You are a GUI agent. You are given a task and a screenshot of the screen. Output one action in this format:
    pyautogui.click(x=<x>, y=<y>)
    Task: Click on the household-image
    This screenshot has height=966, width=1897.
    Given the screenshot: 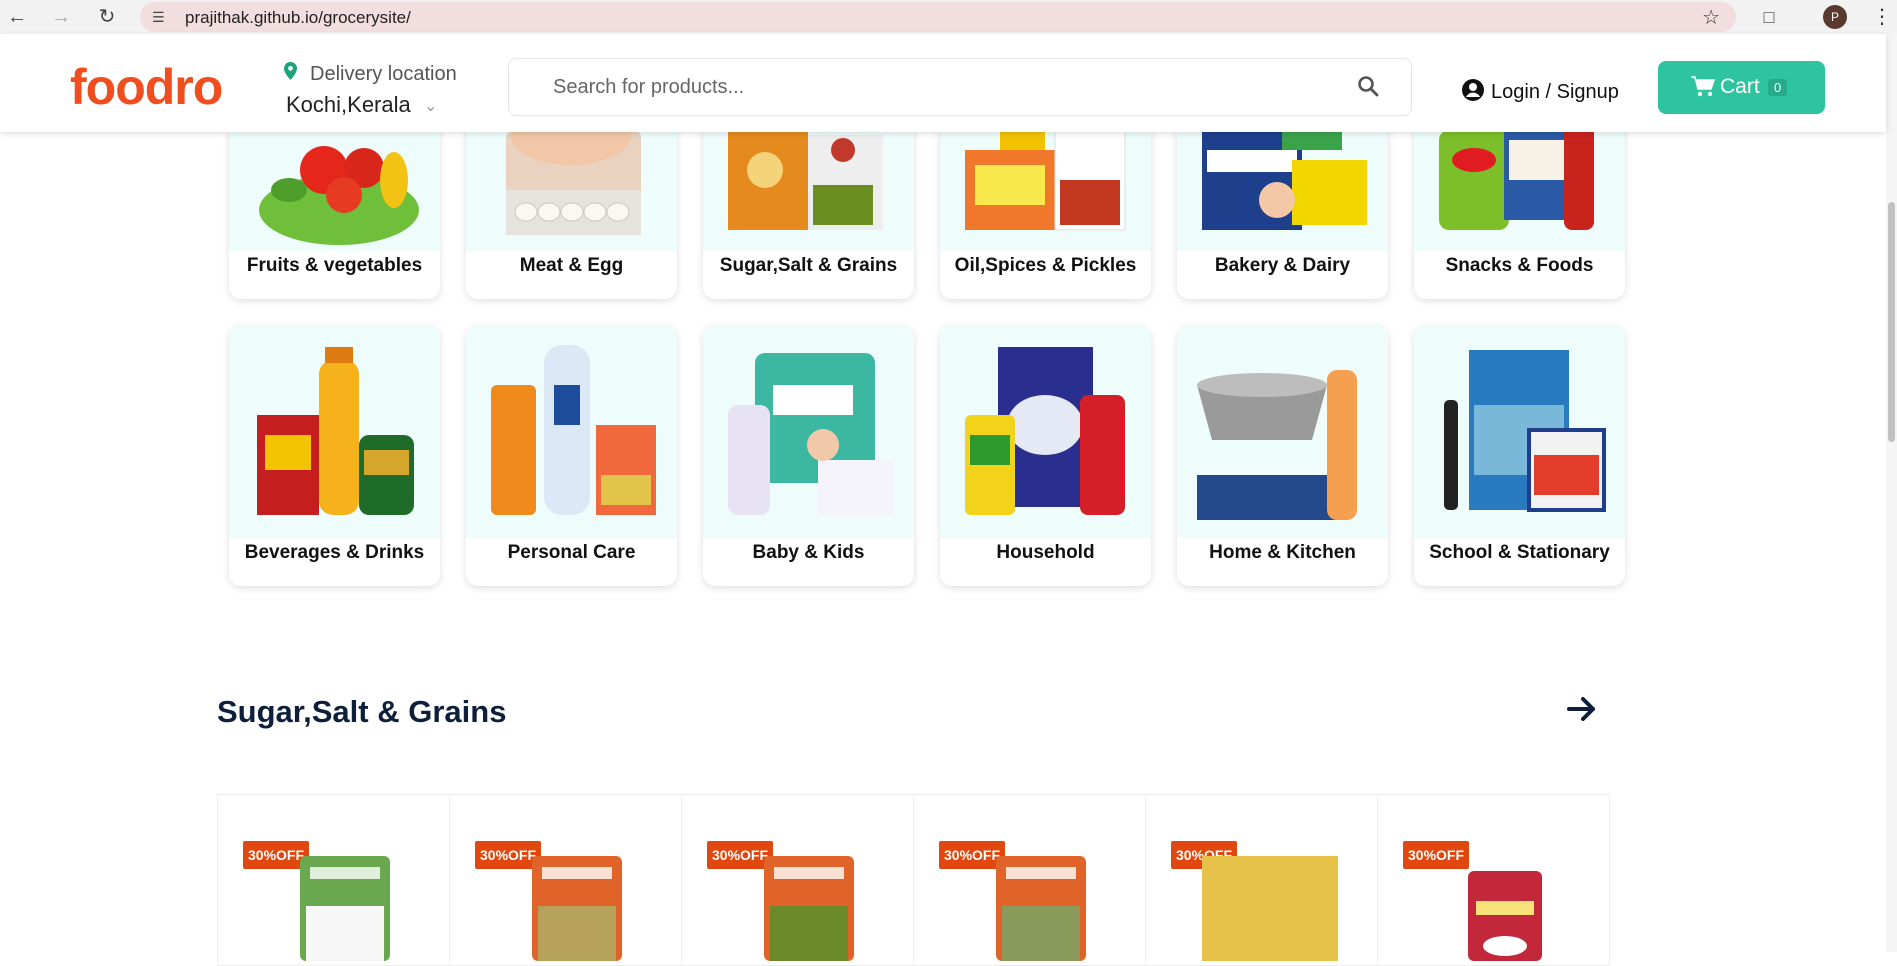 What is the action you would take?
    pyautogui.click(x=1045, y=431)
    